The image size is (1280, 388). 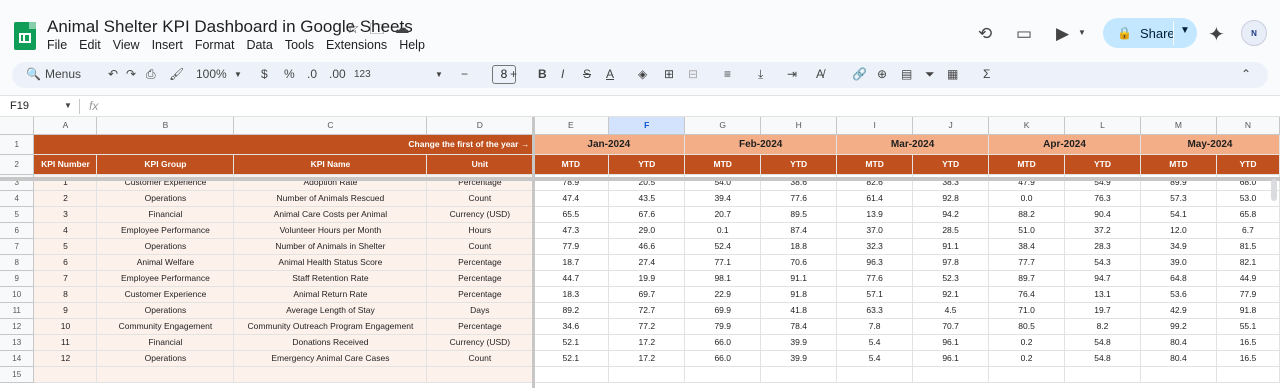 I want to click on vertical-align-icon: ⤓, so click(x=760, y=74).